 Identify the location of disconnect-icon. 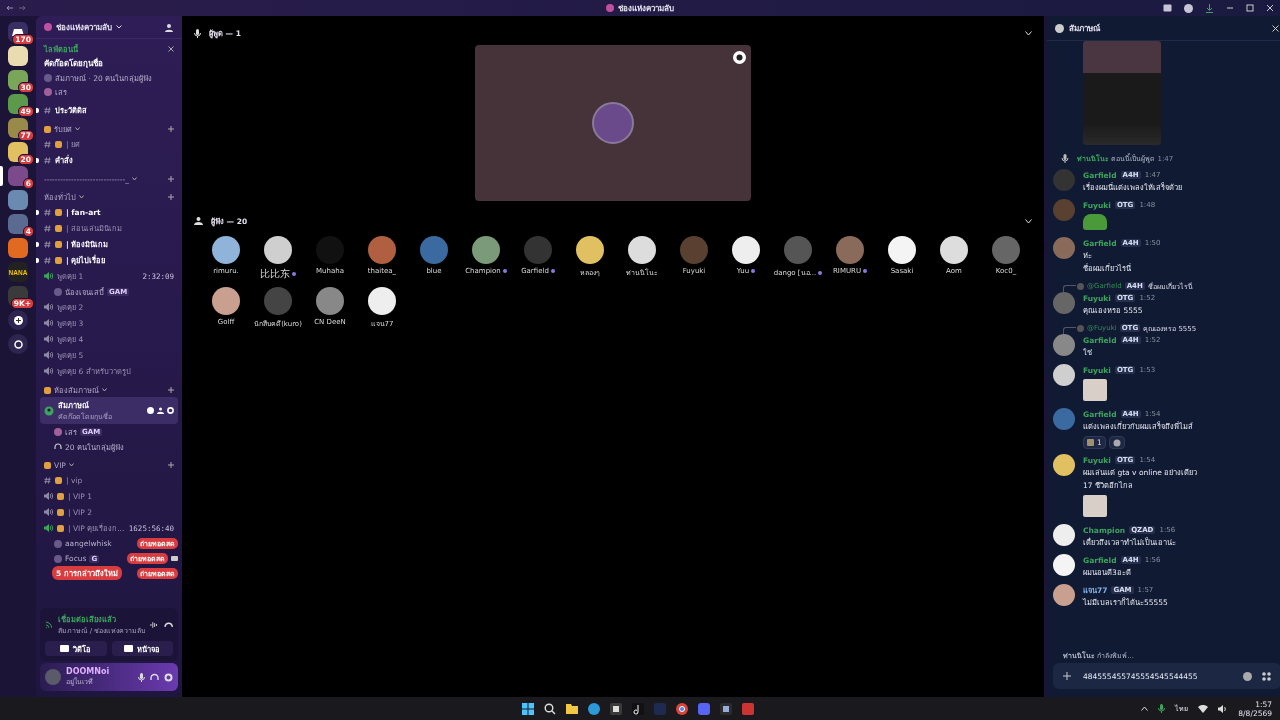
(168, 624).